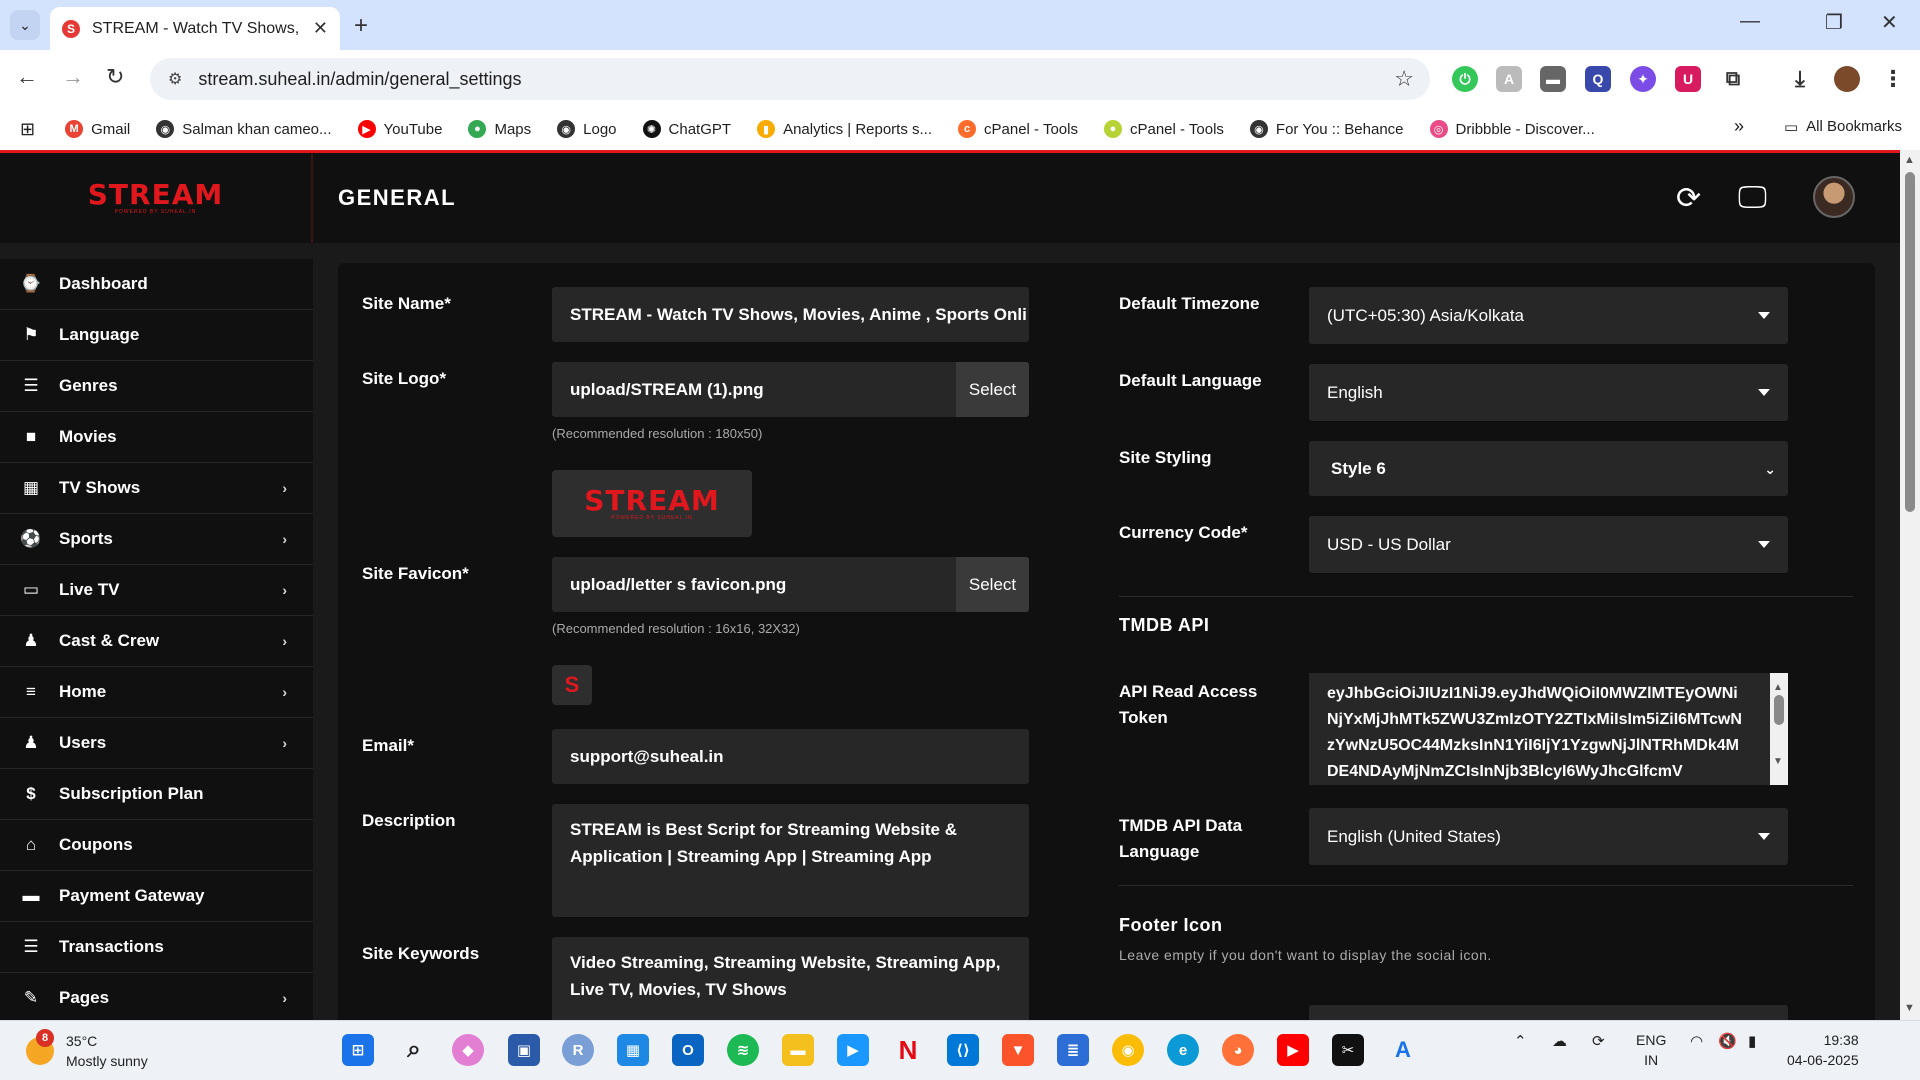  Describe the element at coordinates (1752, 198) in the screenshot. I see `monitor-icon: 🖵` at that location.